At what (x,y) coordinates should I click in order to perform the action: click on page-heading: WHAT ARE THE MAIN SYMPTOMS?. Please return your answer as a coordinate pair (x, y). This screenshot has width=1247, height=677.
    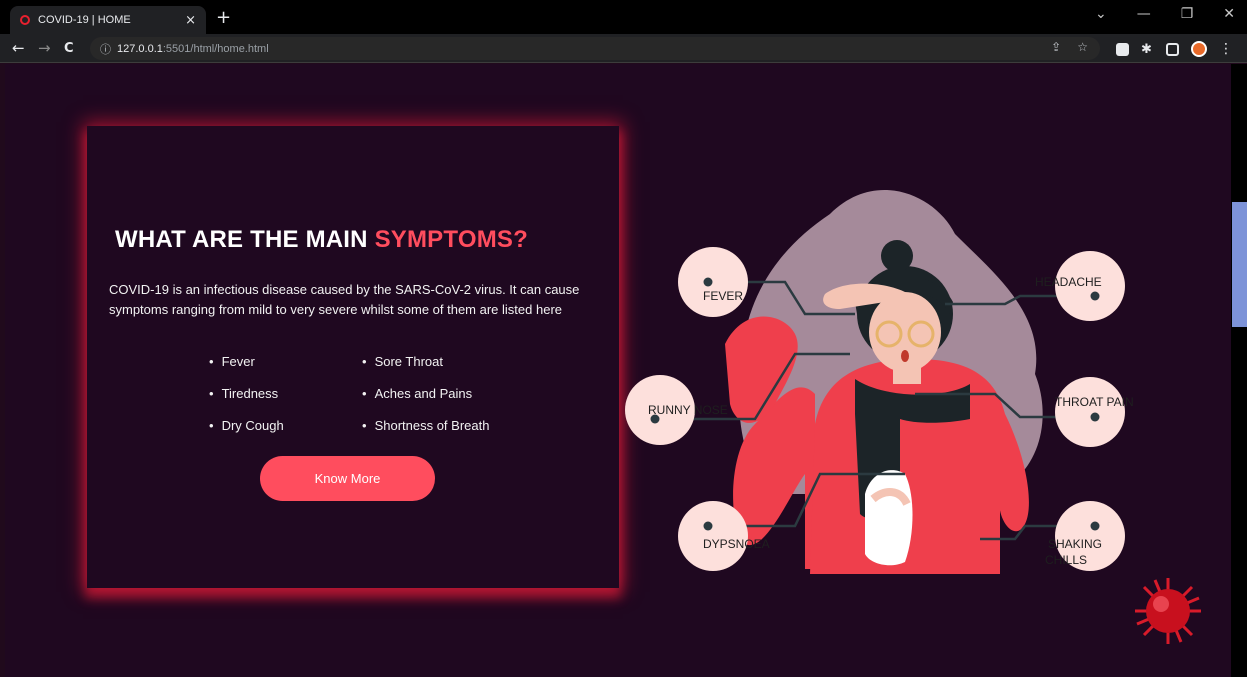
    Looking at the image, I should click on (321, 240).